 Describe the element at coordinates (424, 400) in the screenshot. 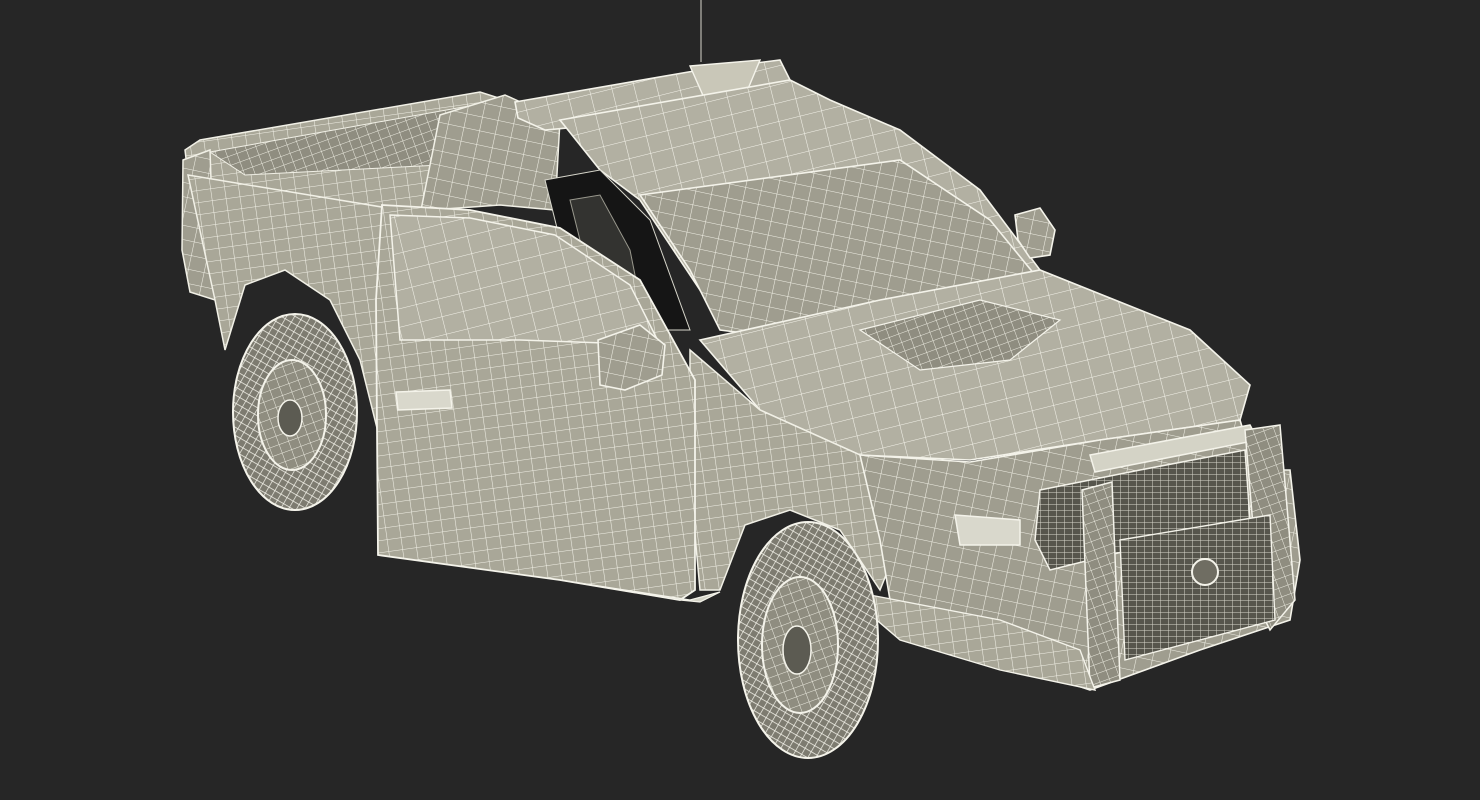

I see `door-handle` at that location.